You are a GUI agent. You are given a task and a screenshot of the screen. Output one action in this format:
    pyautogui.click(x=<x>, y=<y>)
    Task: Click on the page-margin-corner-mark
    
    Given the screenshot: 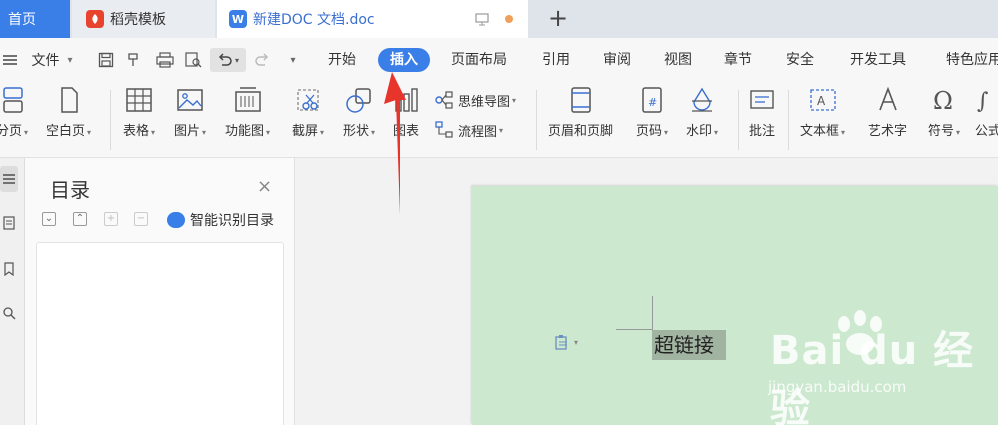 What is the action you would take?
    pyautogui.click(x=634, y=329)
    